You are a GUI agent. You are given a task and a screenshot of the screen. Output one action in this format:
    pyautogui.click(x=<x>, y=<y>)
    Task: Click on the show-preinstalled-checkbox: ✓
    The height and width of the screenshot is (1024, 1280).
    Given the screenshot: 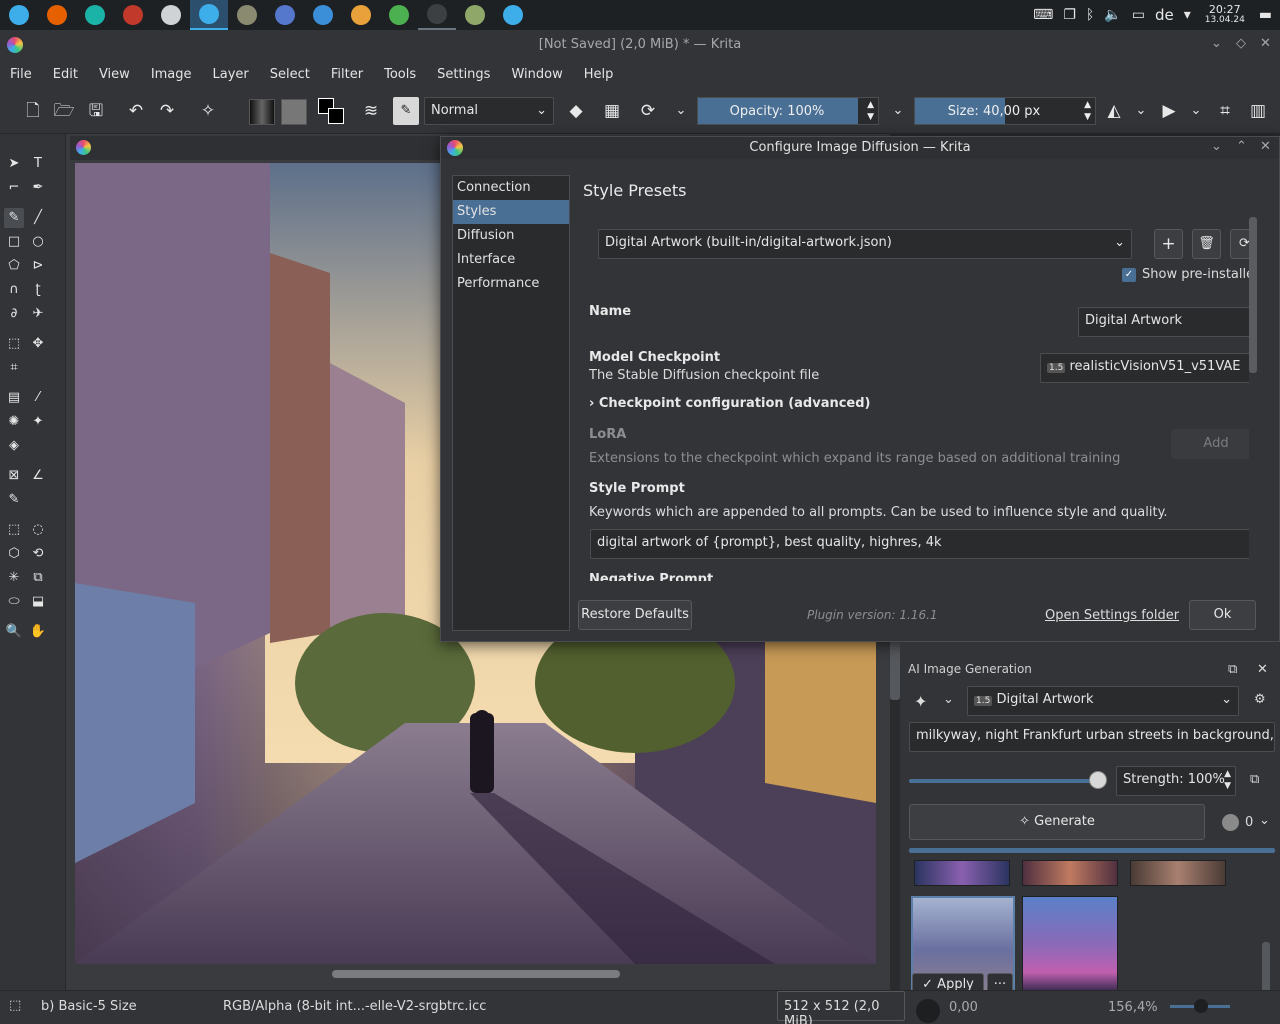 What is the action you would take?
    pyautogui.click(x=1129, y=275)
    